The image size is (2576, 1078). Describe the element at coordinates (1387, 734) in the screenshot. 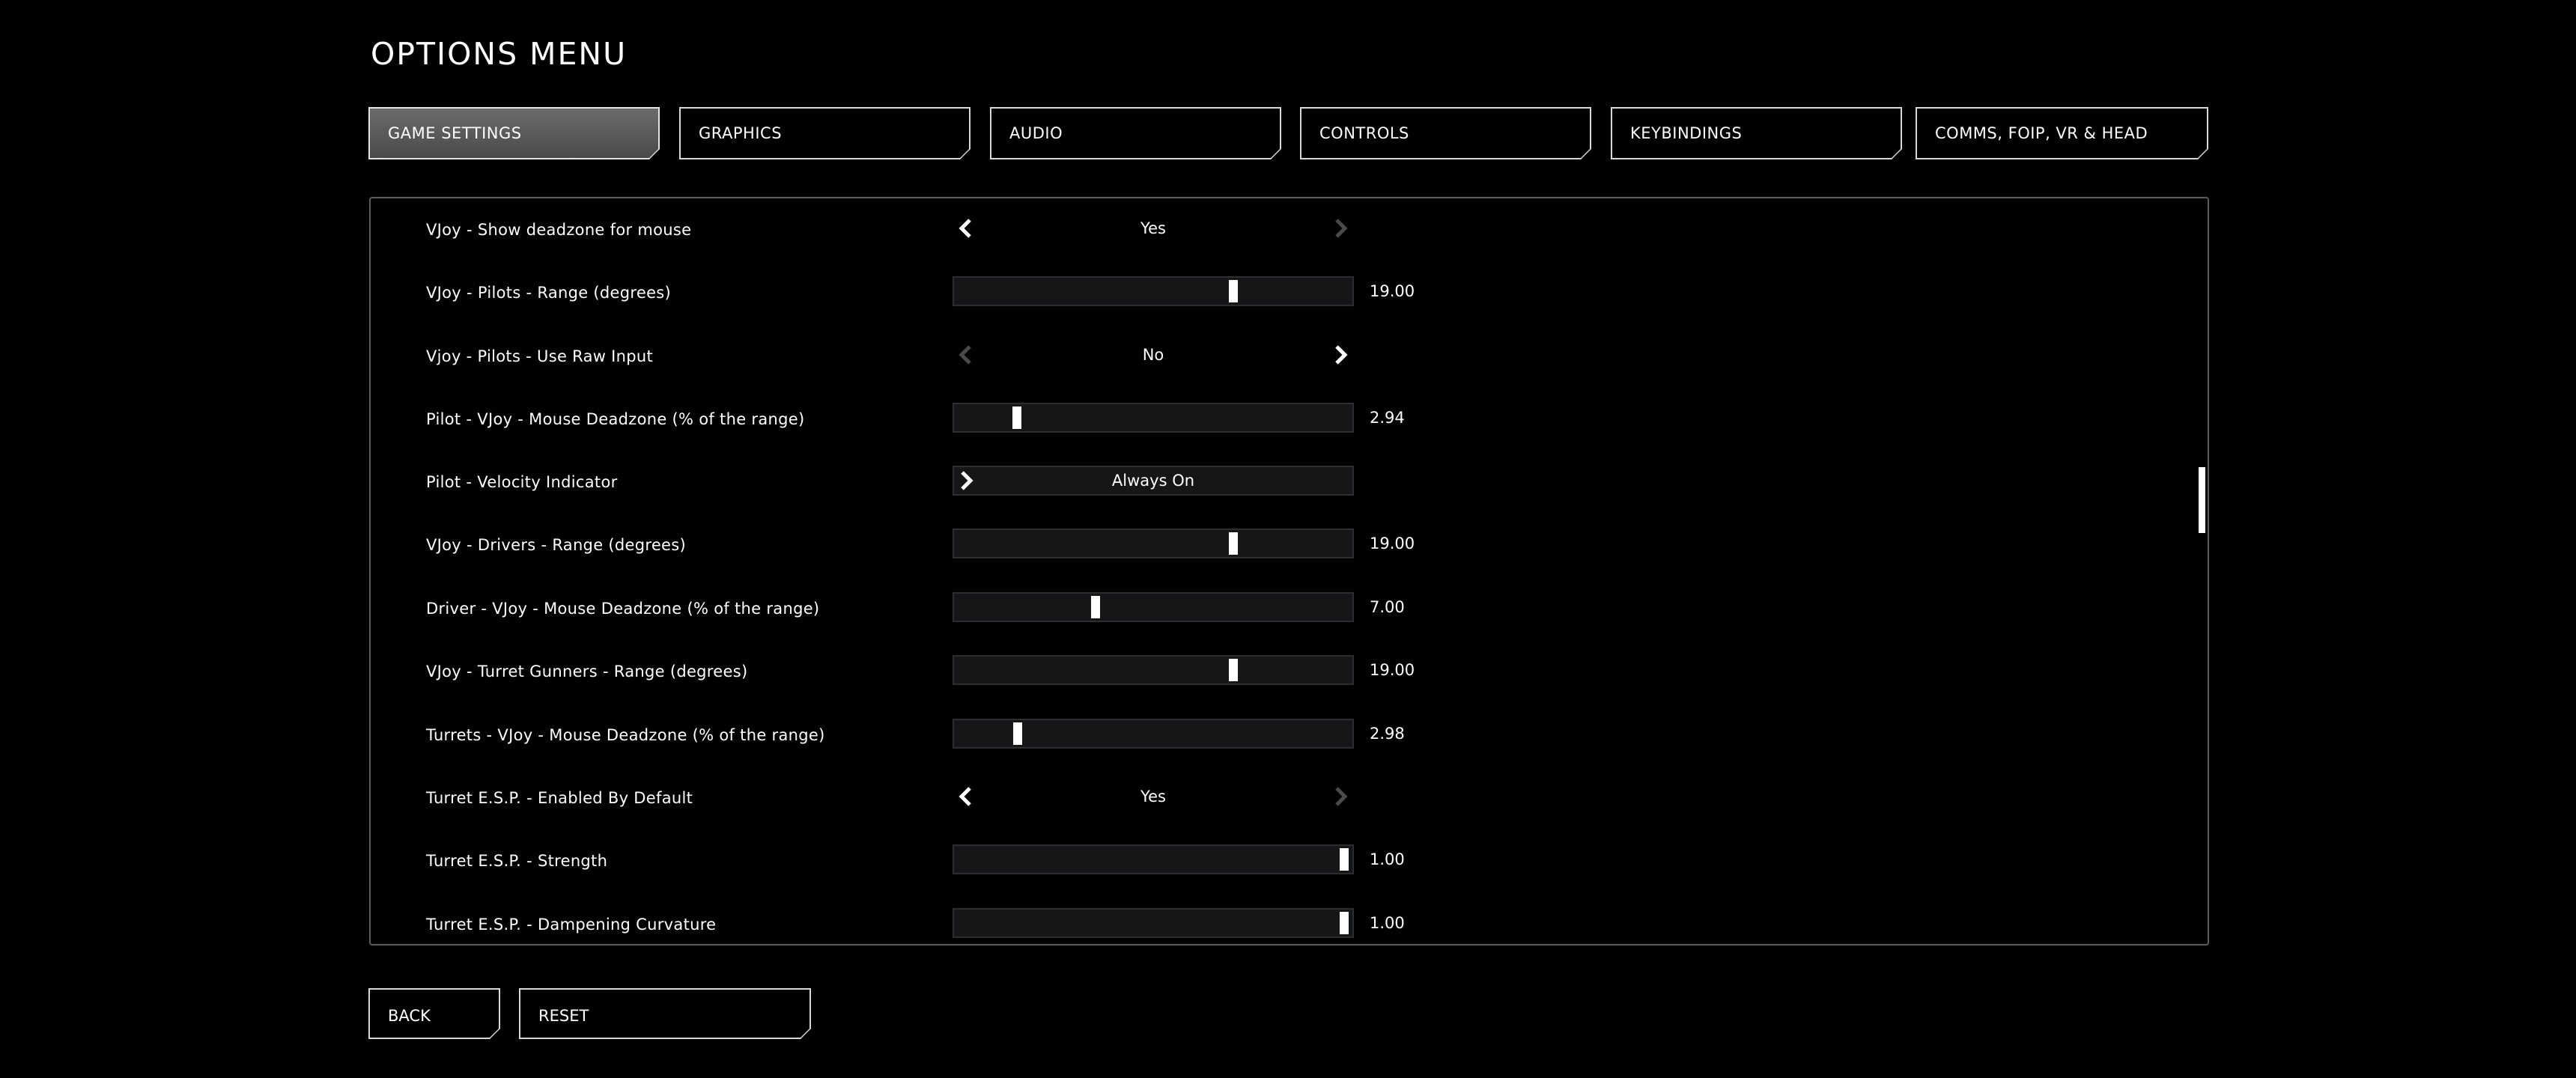

I see `slider-value: 2.98` at that location.